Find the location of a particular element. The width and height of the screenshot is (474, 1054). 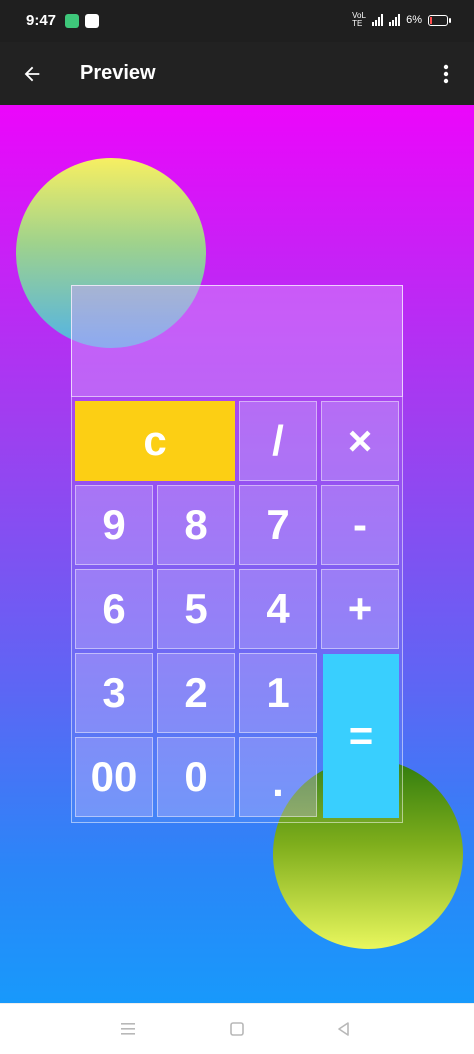

signal-icon is located at coordinates (378, 20).